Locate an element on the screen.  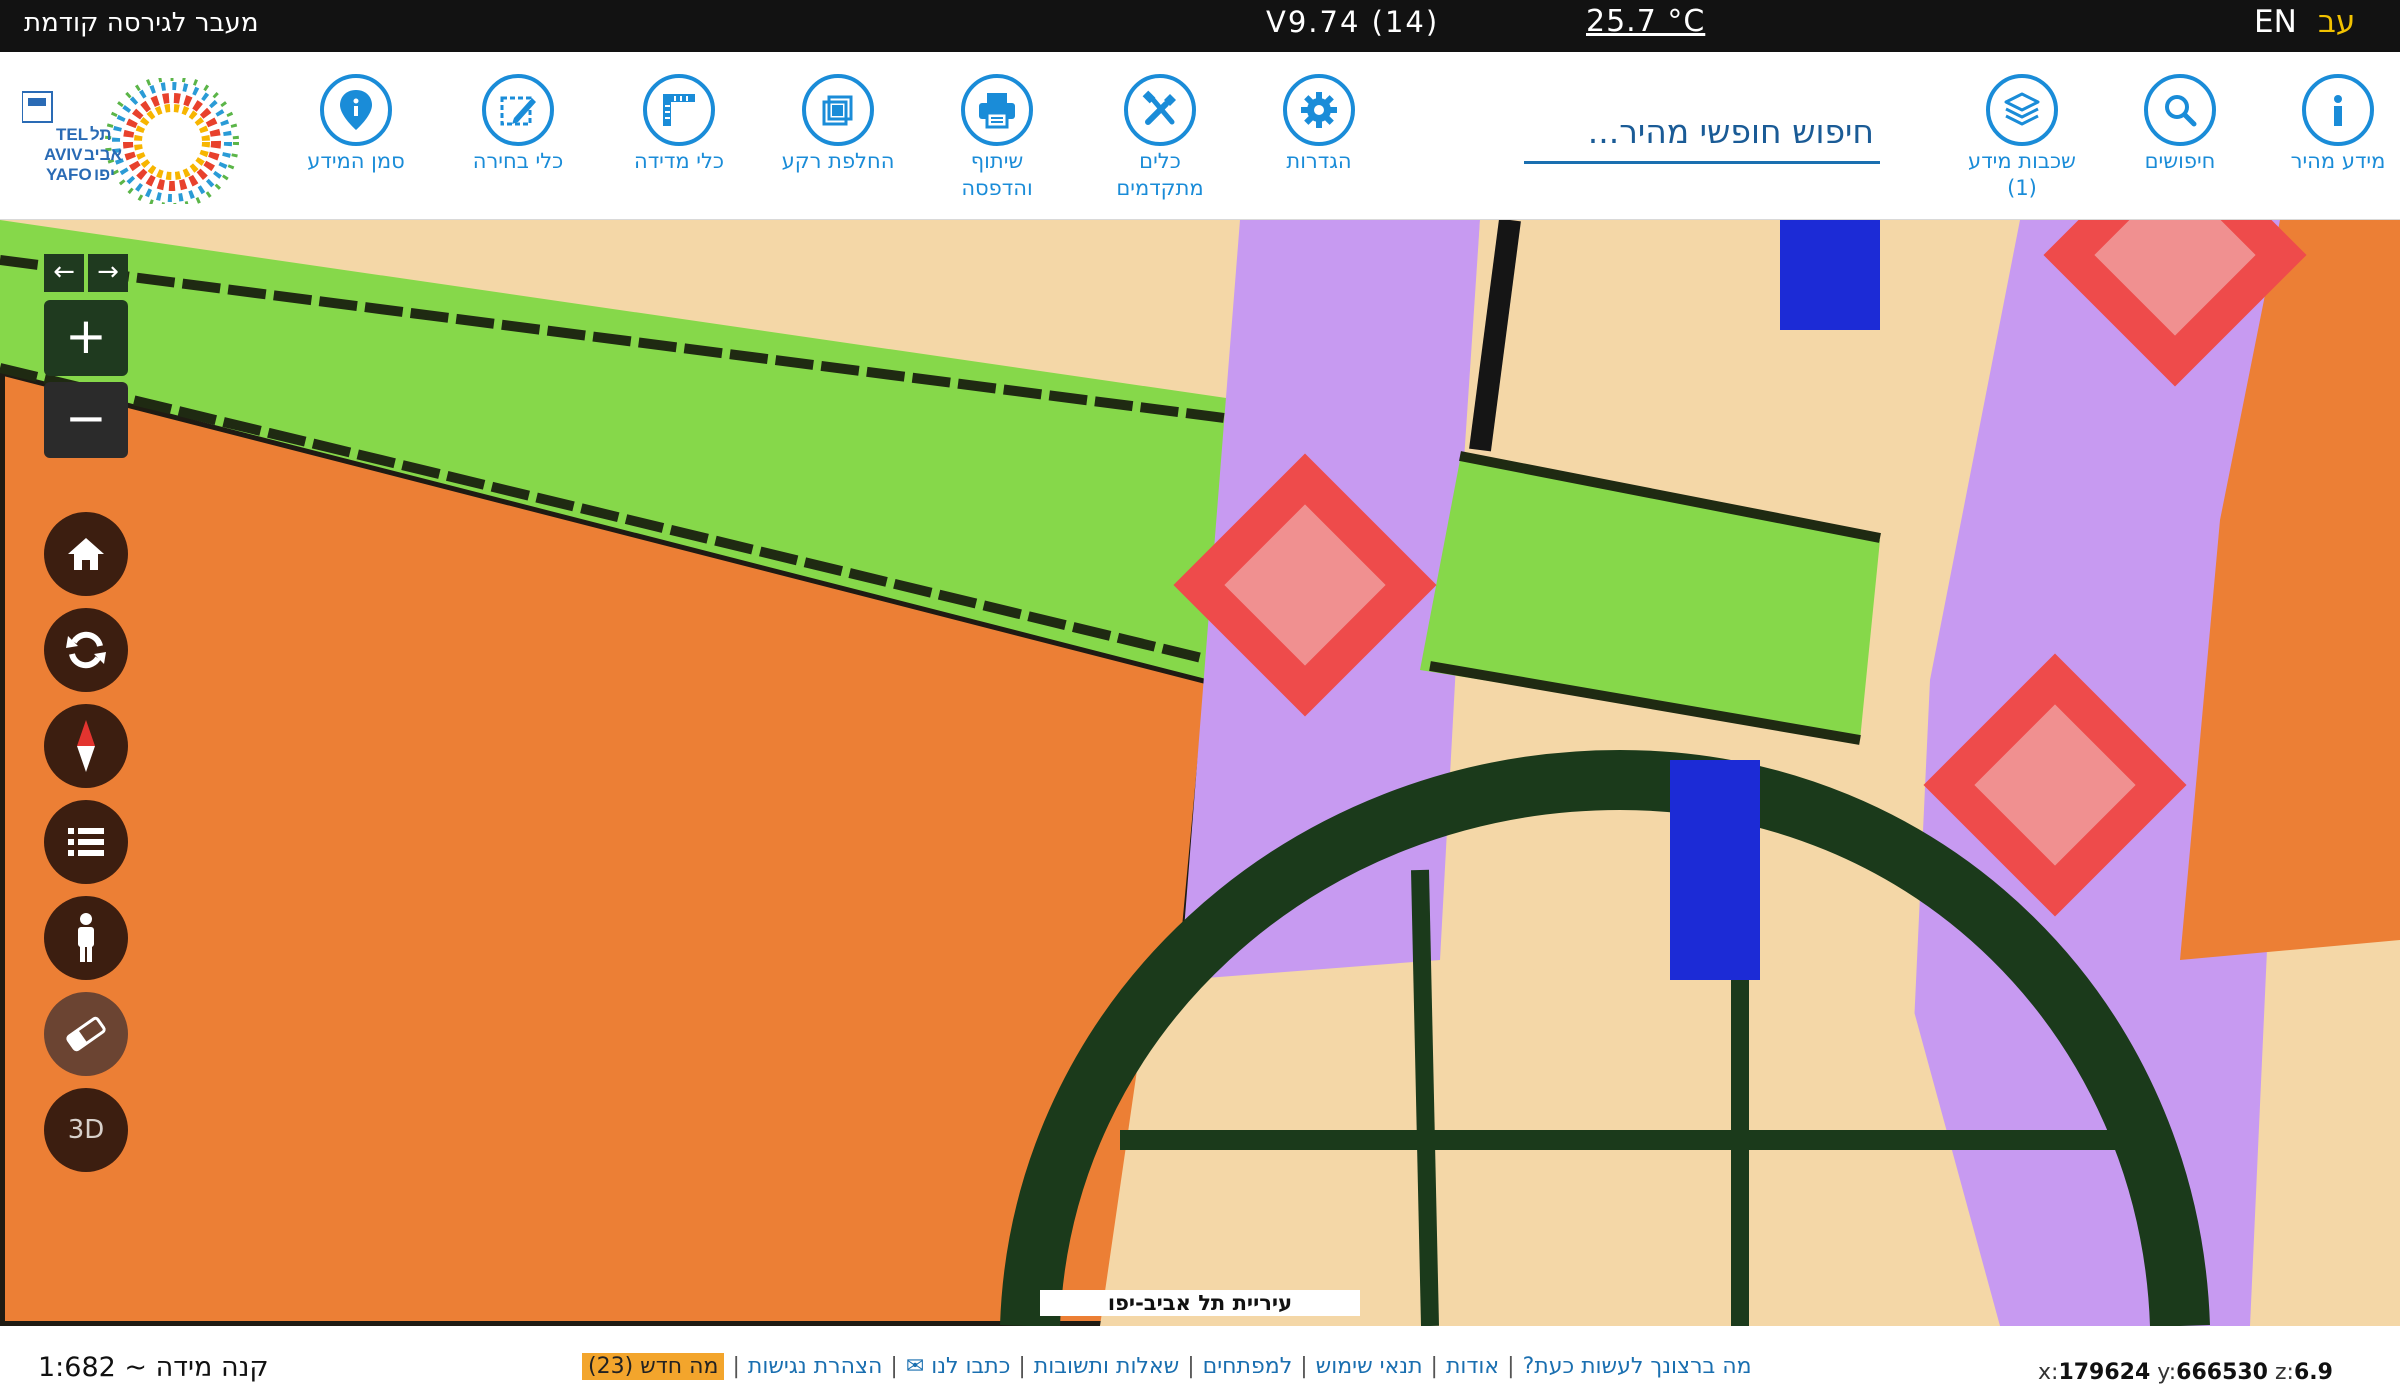
tools-icon is located at coordinates (1160, 110).